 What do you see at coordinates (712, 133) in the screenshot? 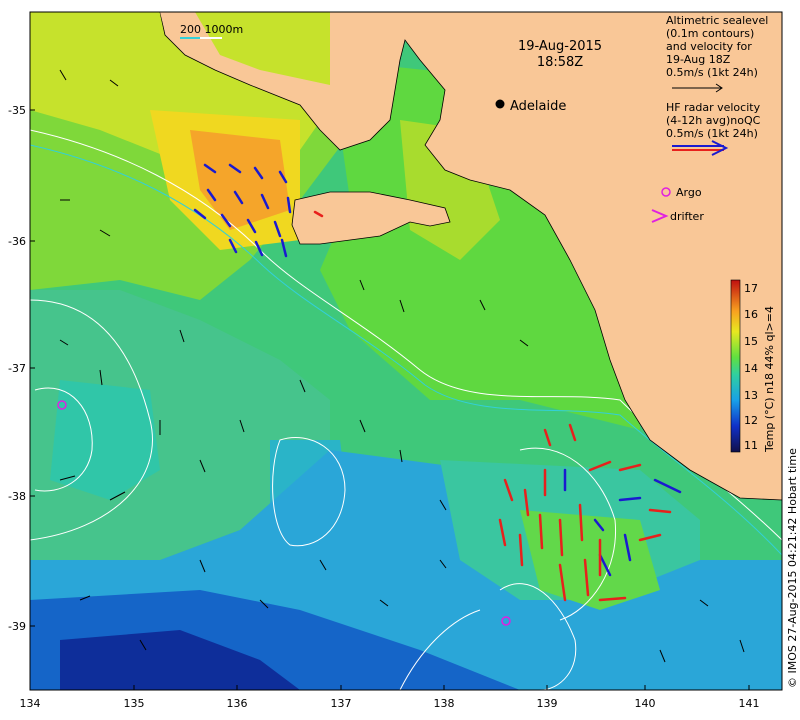
I see `legend-hf-line: 0.5m/s (1kt 24h)` at bounding box center [712, 133].